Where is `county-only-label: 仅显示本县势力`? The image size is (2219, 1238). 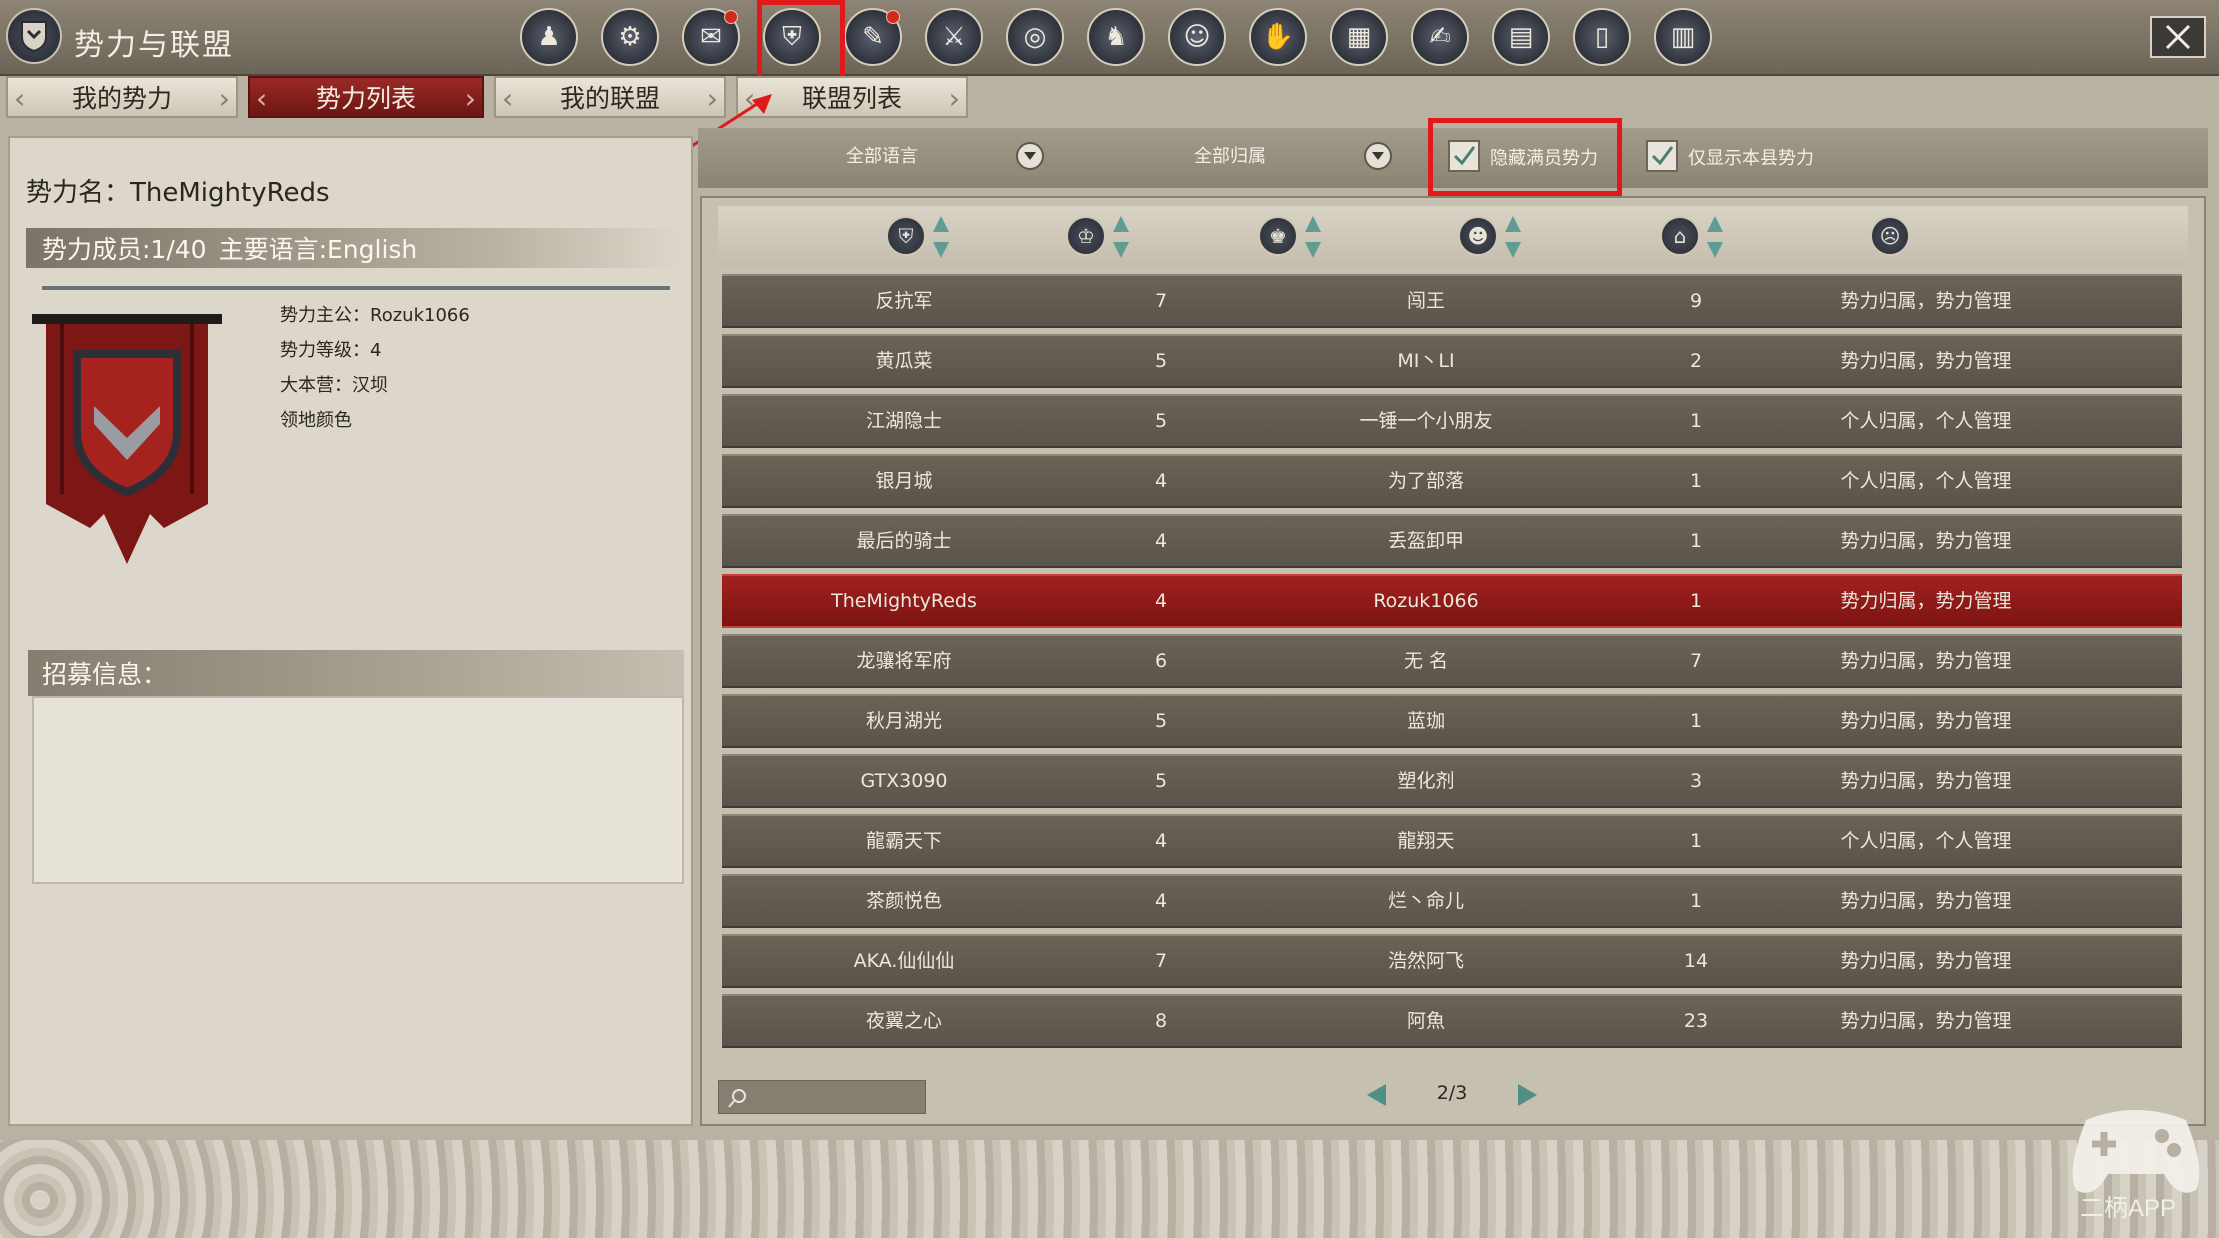 county-only-label: 仅显示本县势力 is located at coordinates (1751, 158).